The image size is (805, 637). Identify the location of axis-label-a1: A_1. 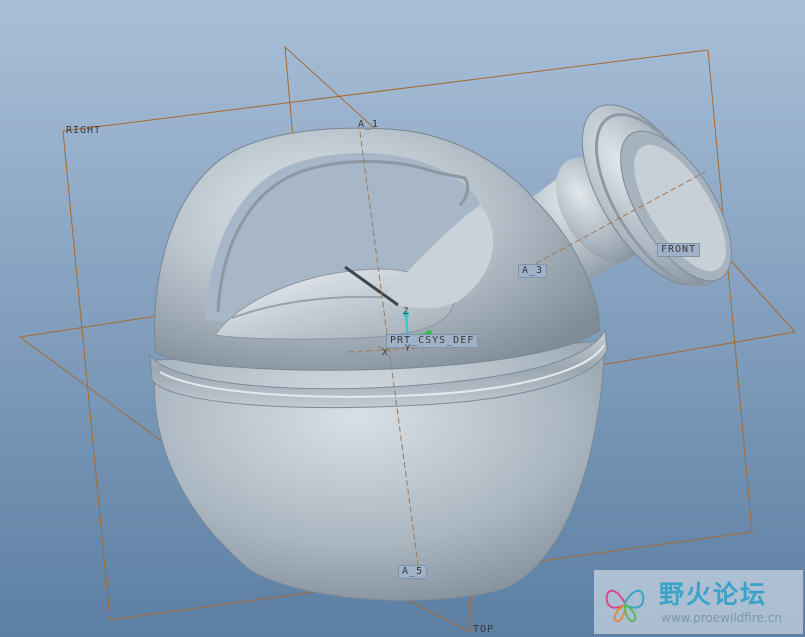
(368, 125).